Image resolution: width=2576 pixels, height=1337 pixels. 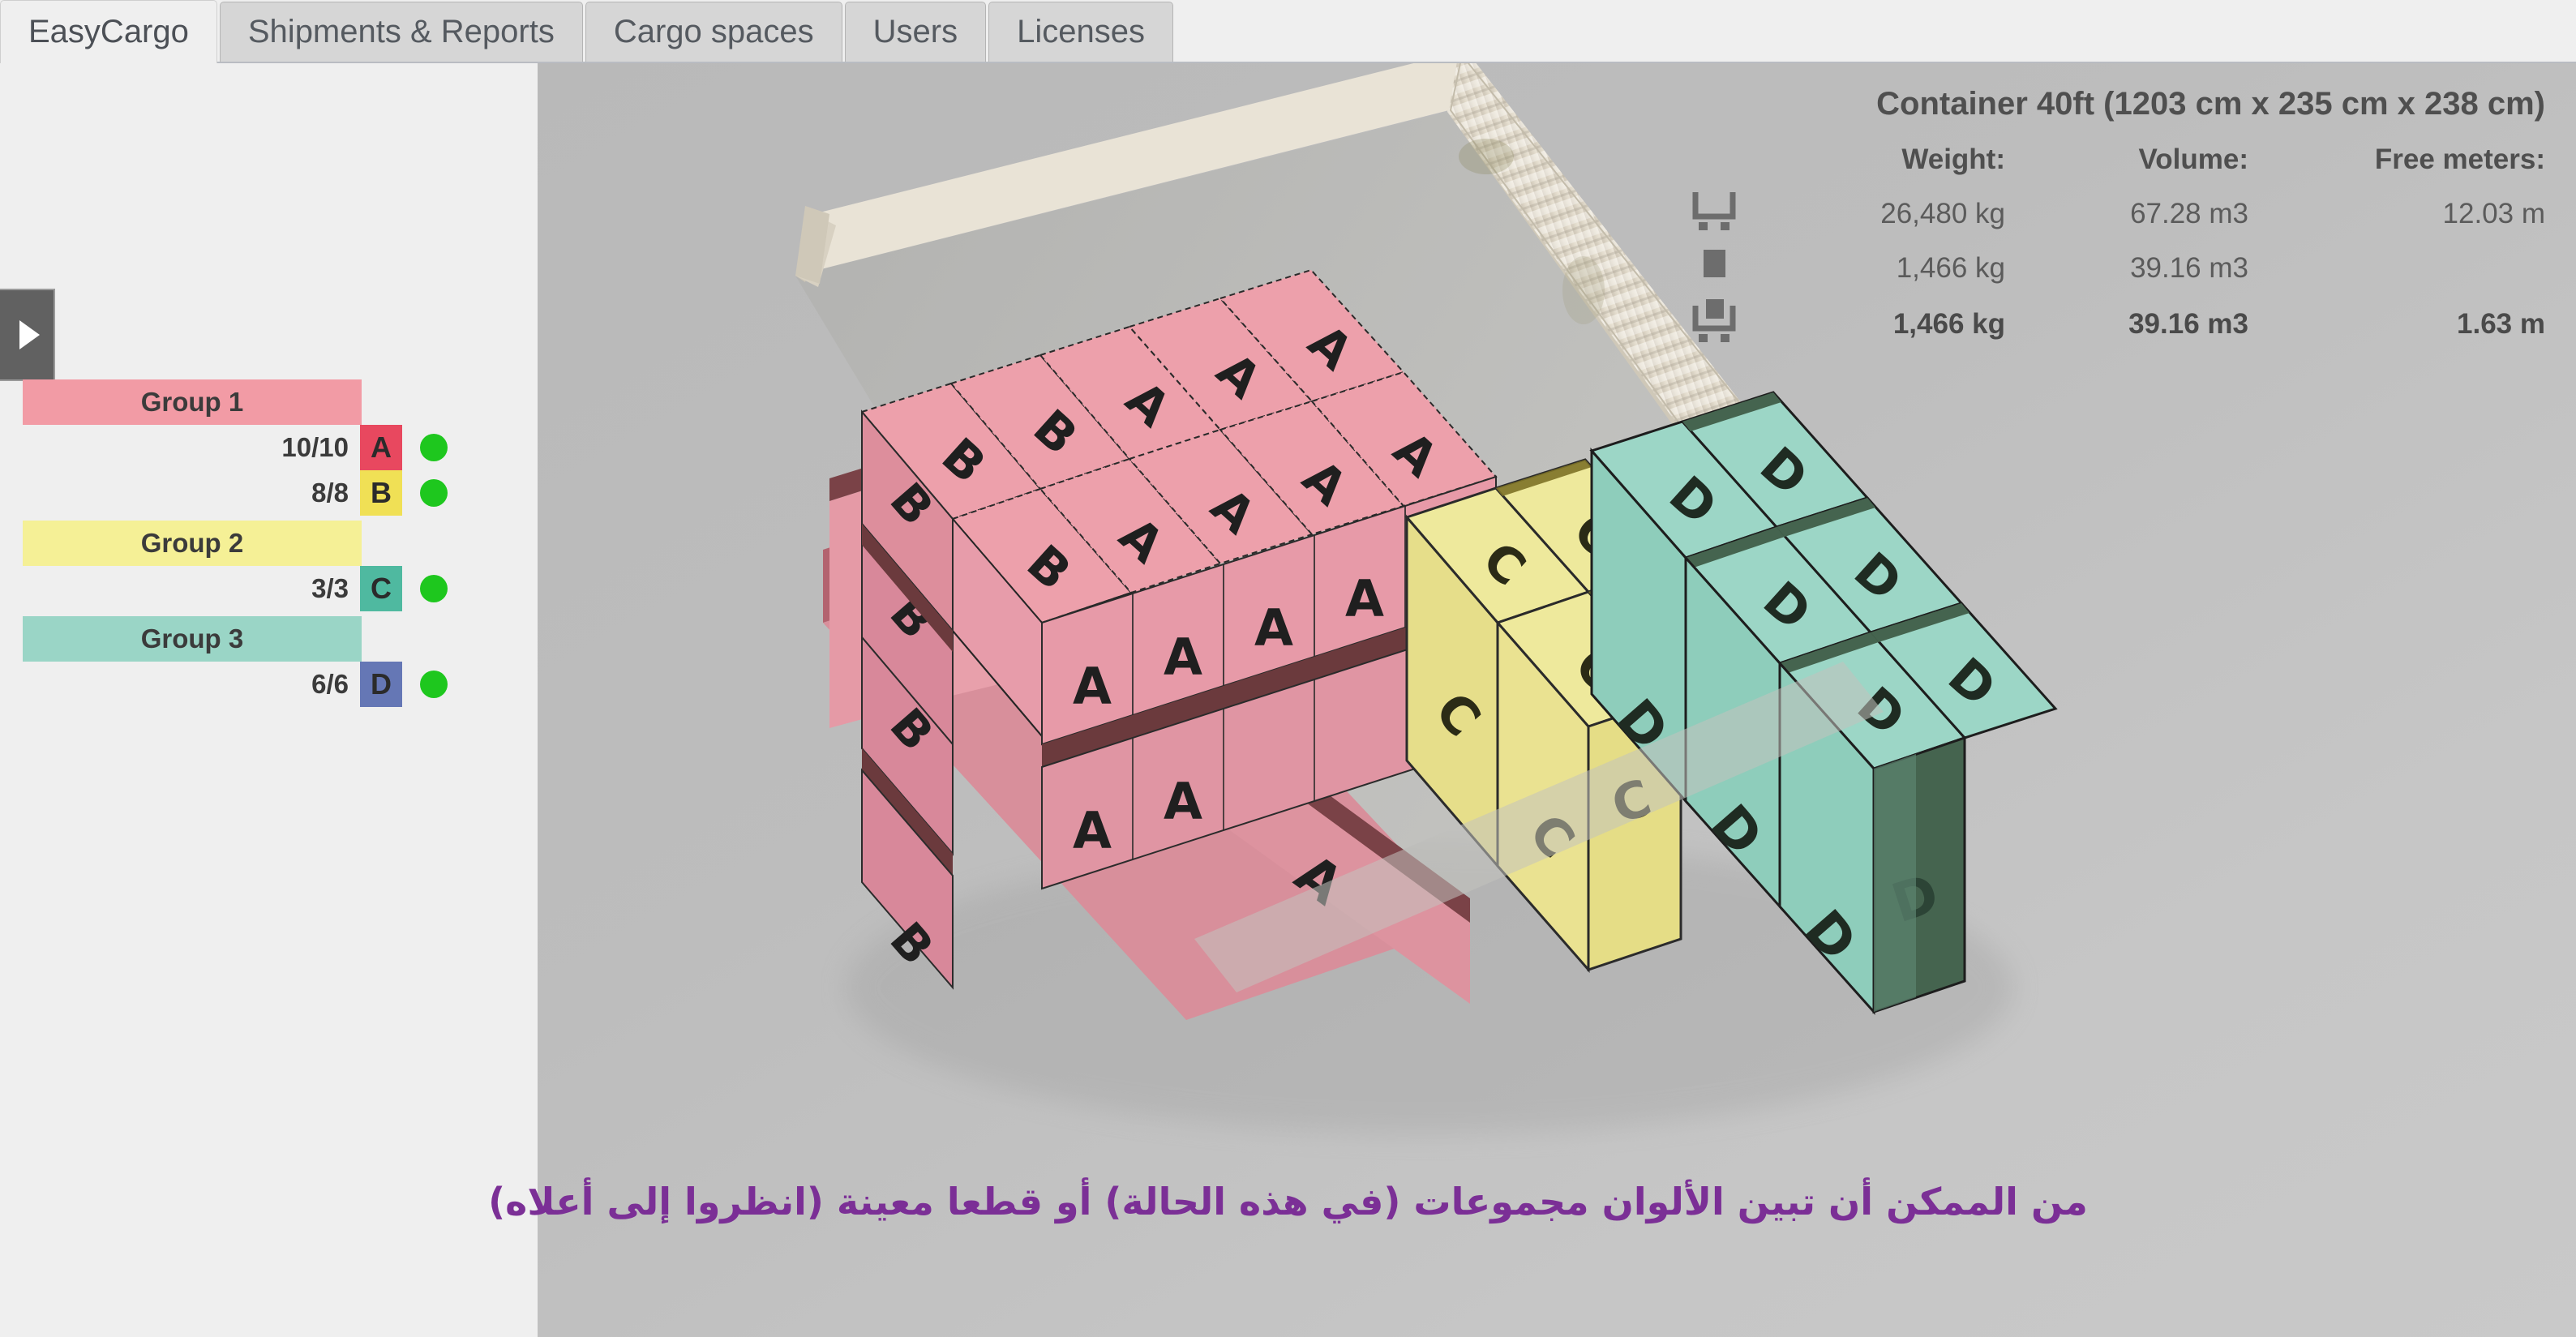 What do you see at coordinates (1942, 213) in the screenshot?
I see `capacity-weight: 26,480 kg` at bounding box center [1942, 213].